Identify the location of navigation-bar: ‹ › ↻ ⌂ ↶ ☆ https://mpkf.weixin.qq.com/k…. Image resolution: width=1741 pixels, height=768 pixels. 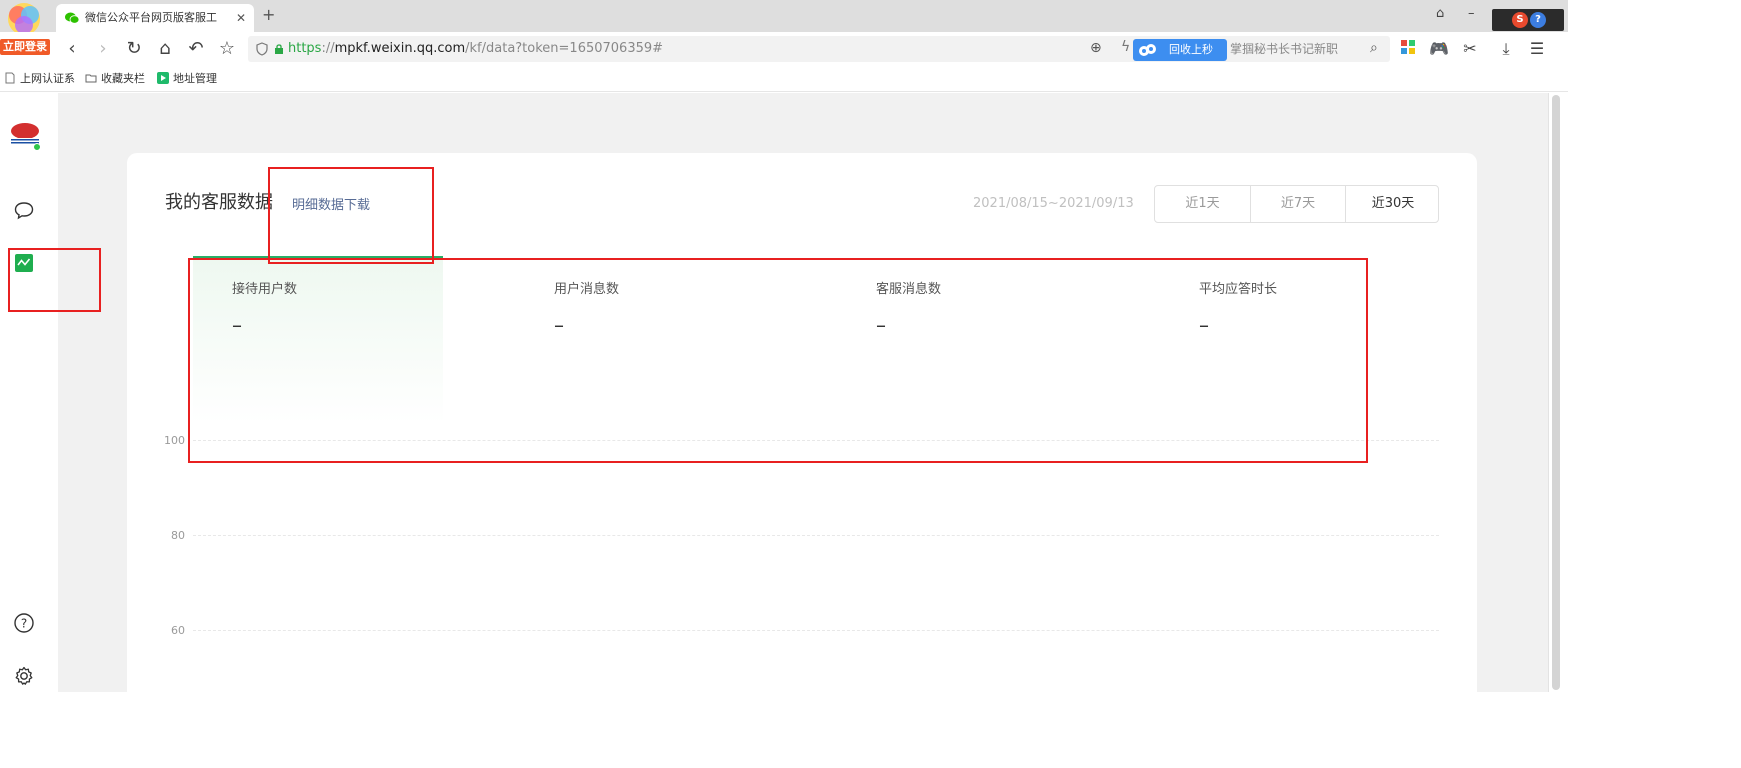
(784, 49).